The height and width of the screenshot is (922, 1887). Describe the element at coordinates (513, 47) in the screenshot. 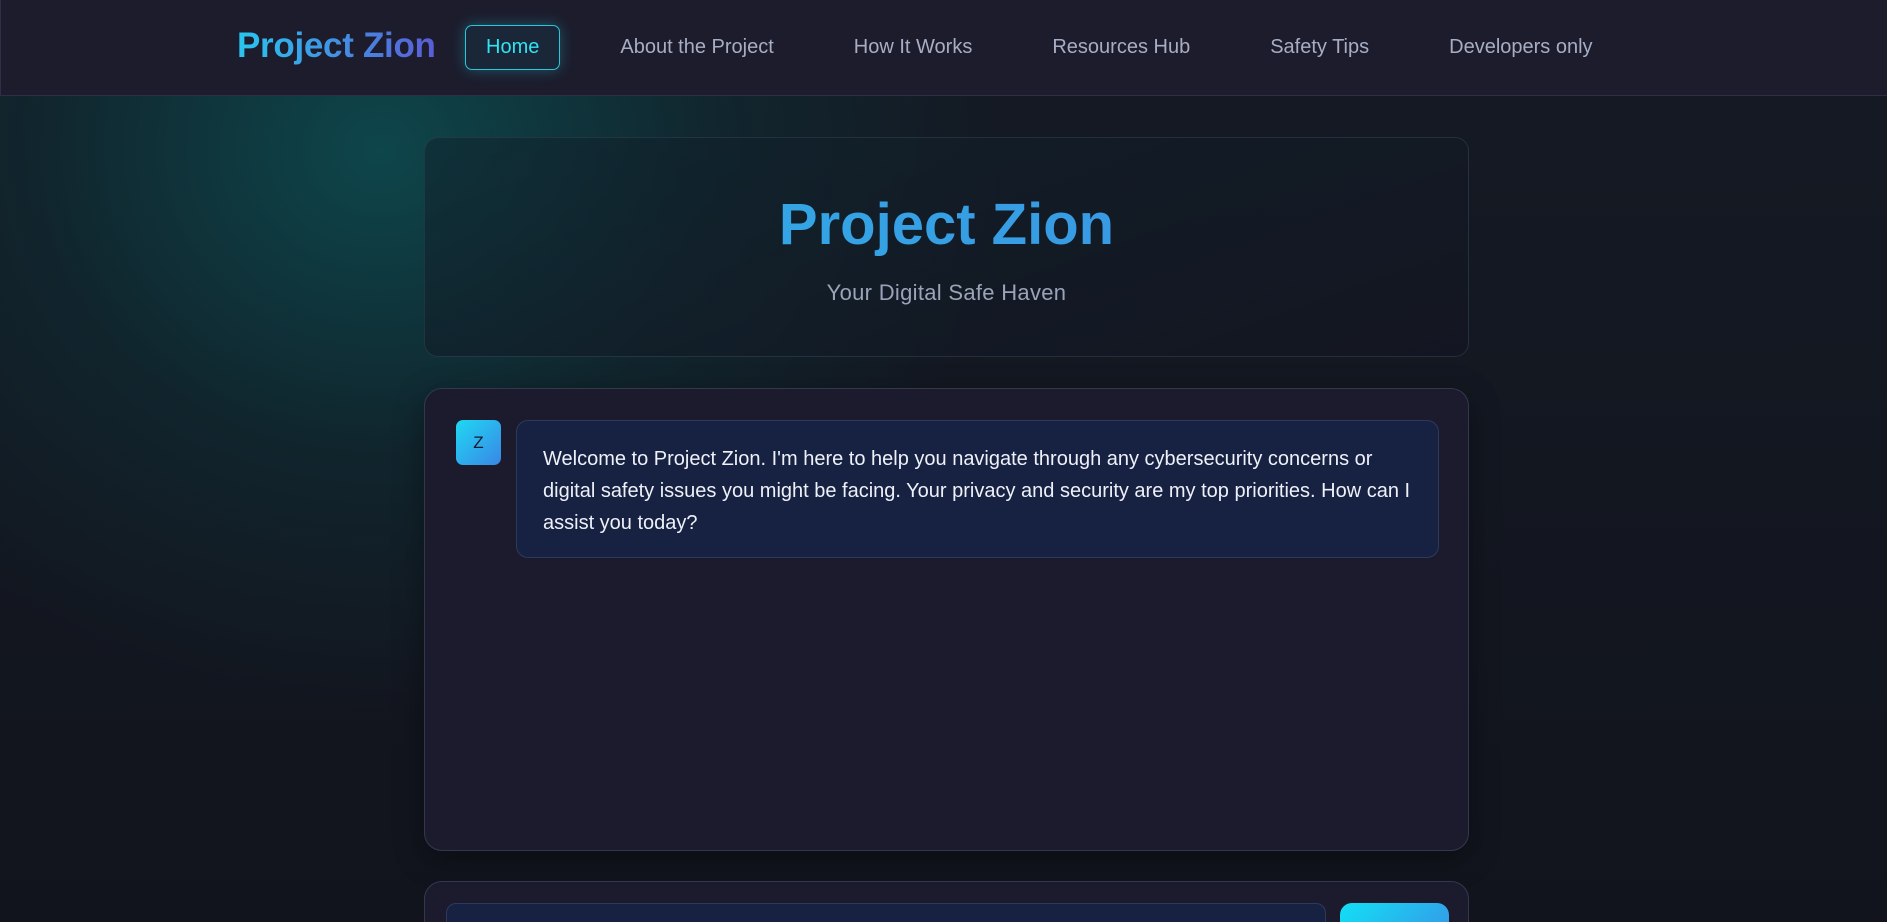

I see `nav-item-home: Home` at that location.